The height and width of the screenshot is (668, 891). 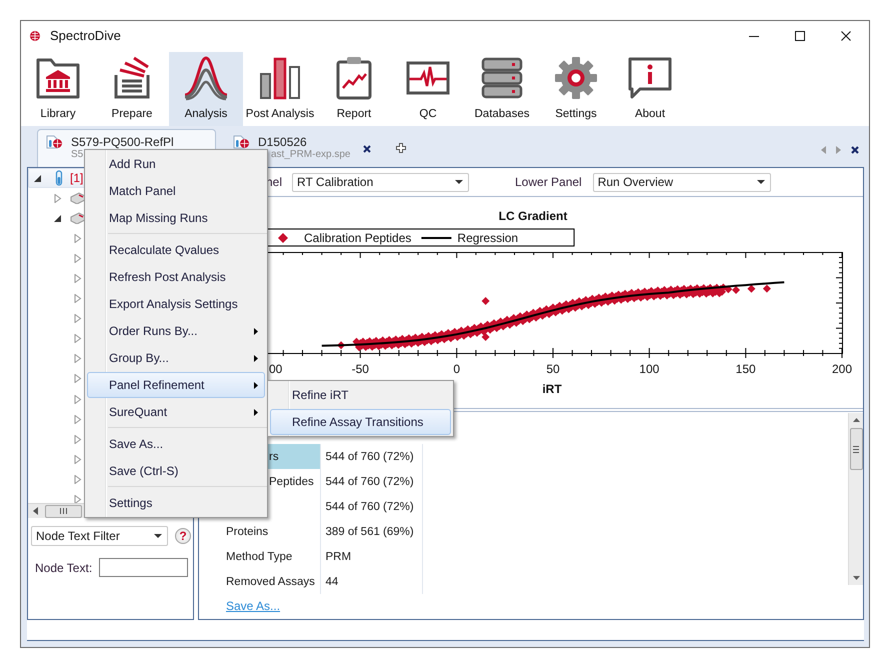 What do you see at coordinates (428, 89) in the screenshot?
I see `ribbon-button: QC` at bounding box center [428, 89].